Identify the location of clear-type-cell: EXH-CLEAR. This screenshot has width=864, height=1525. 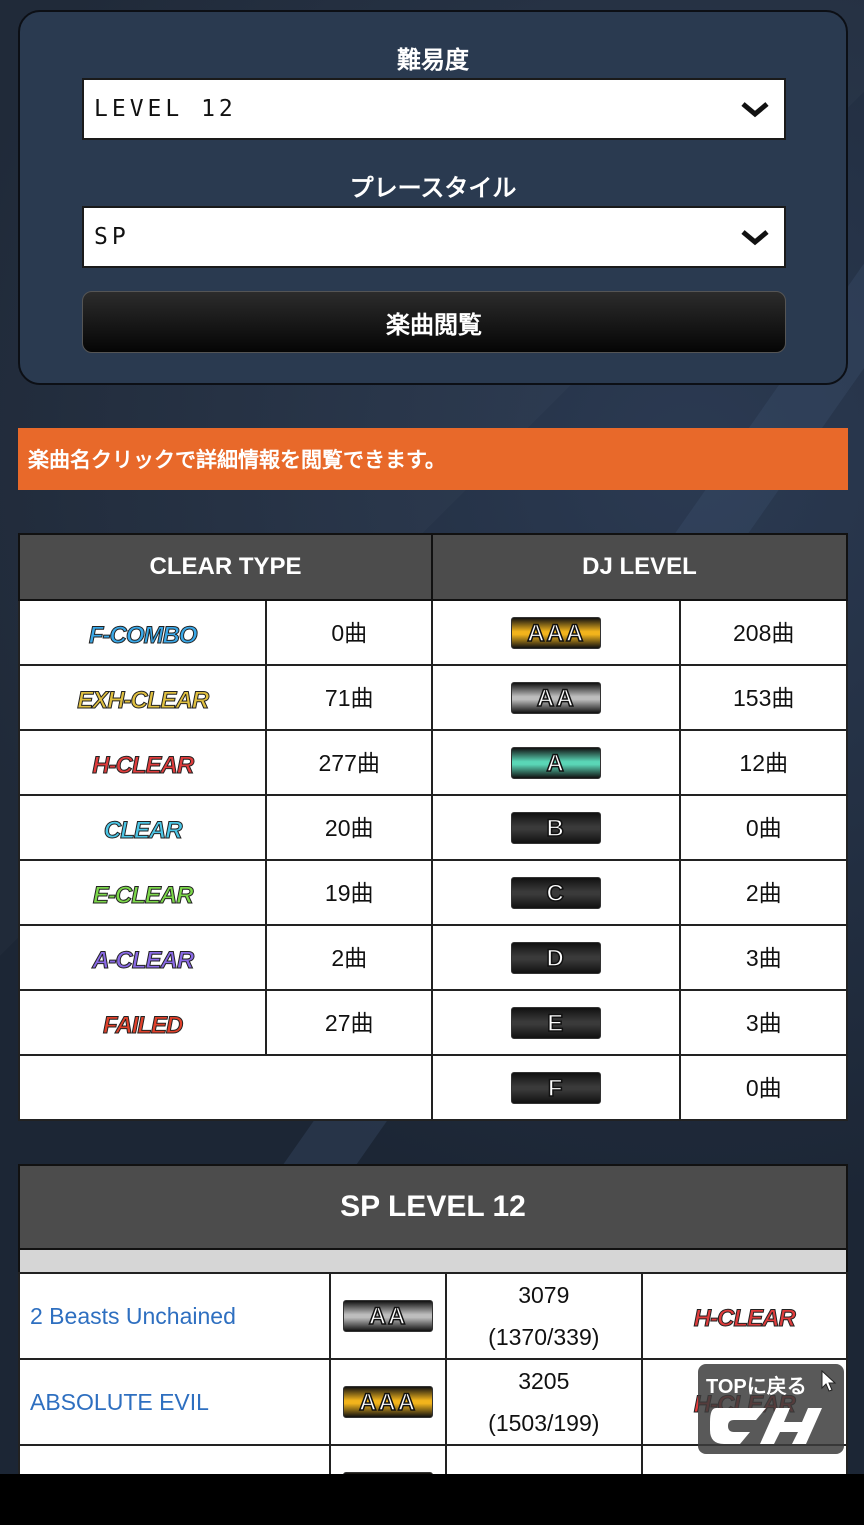
(142, 697).